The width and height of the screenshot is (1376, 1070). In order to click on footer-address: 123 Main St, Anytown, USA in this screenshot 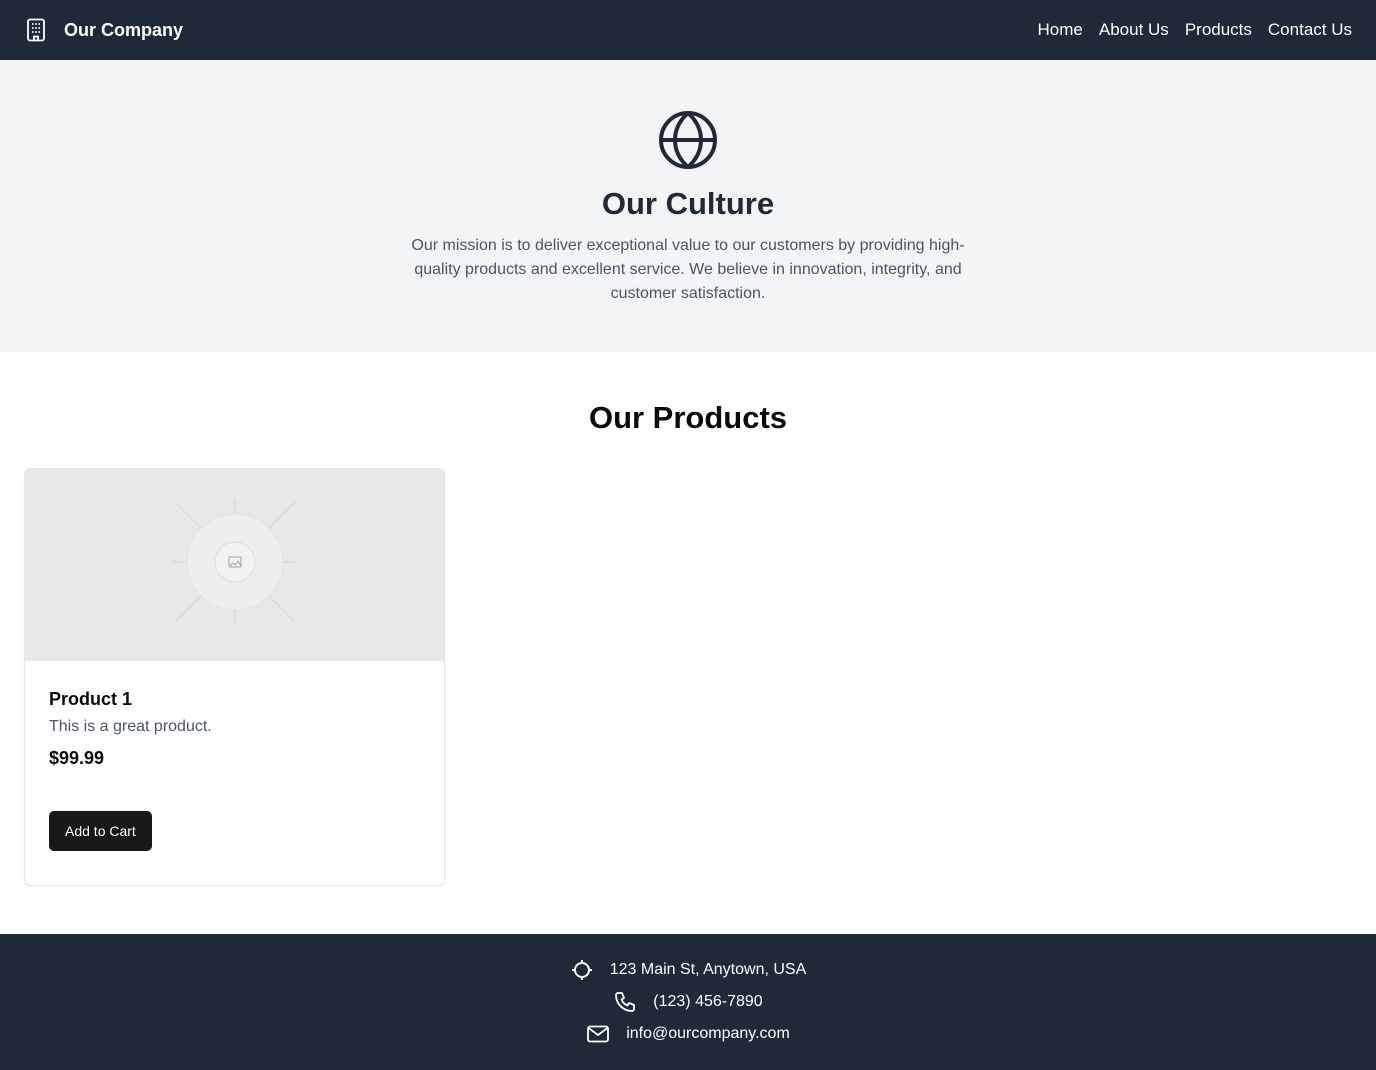, I will do `click(688, 970)`.